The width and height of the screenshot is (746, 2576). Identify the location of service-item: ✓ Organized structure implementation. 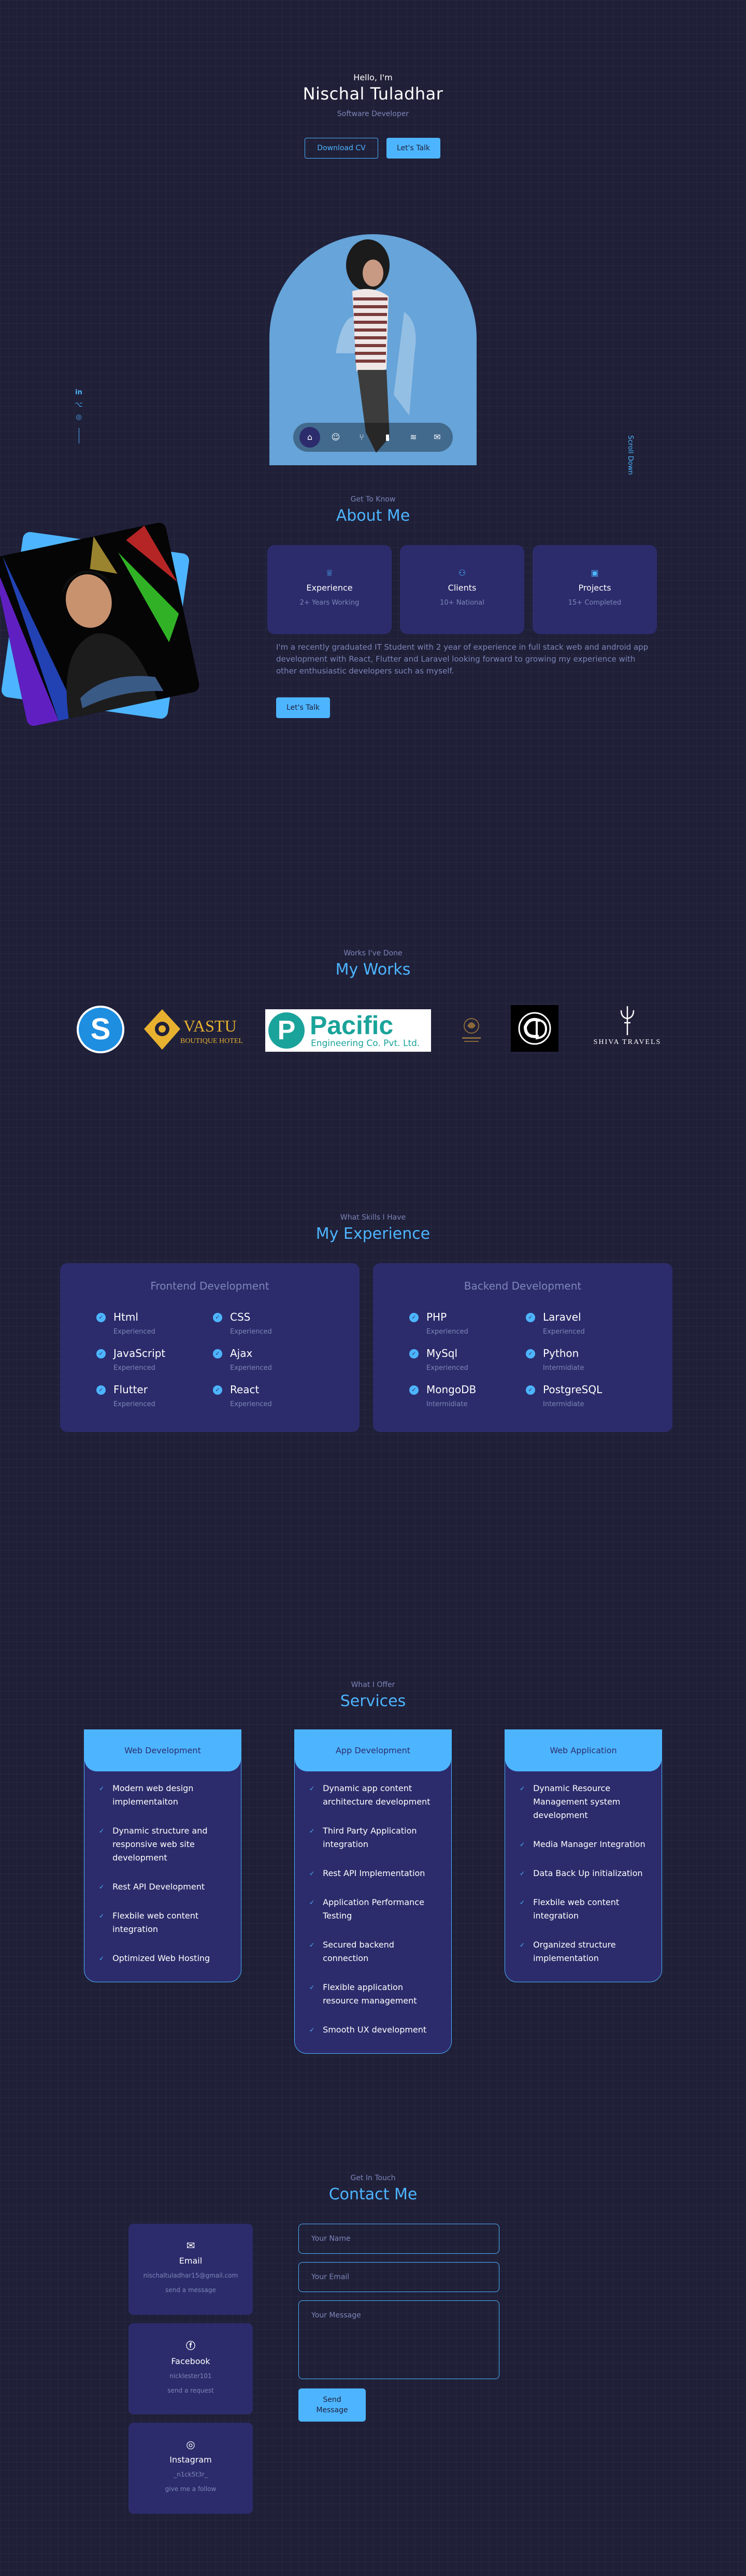
(584, 1951).